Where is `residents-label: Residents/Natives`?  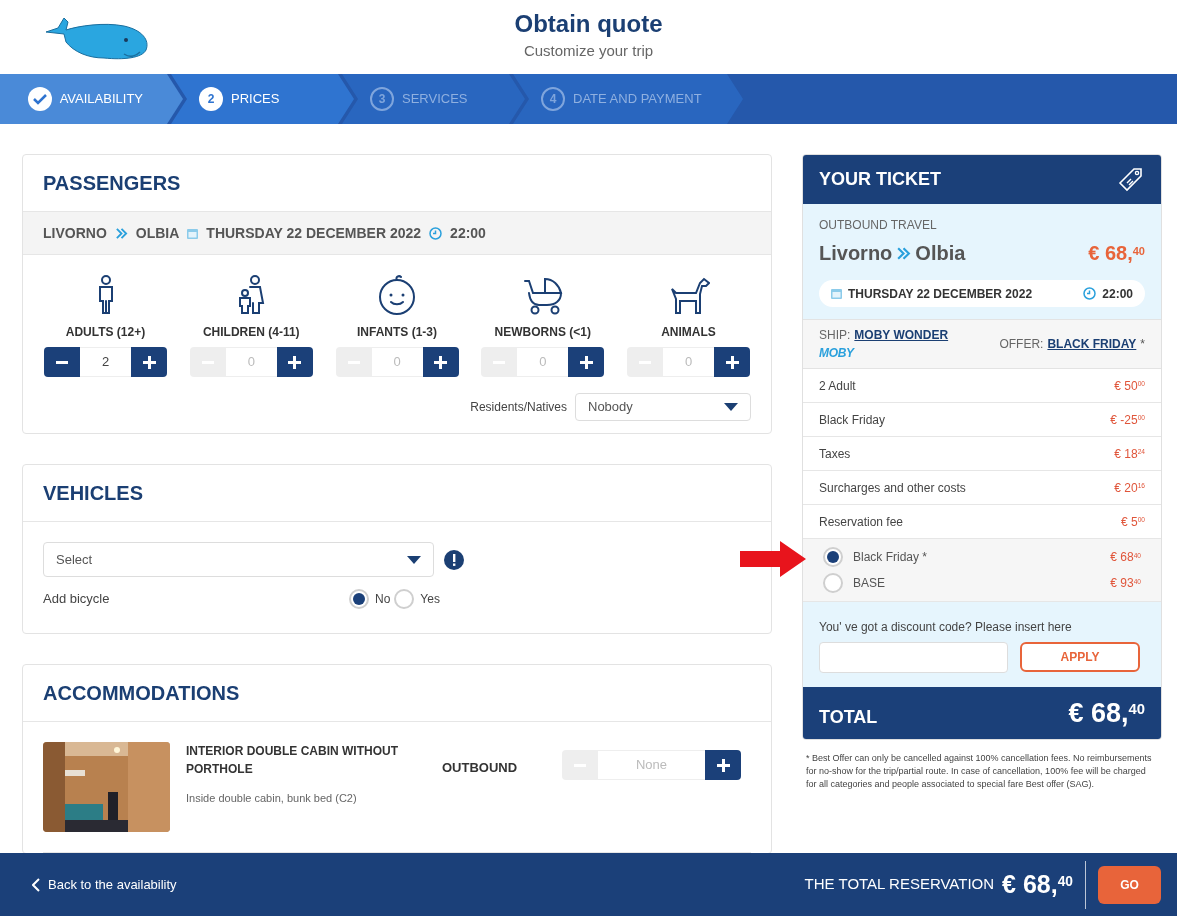
residents-label: Residents/Natives is located at coordinates (518, 407).